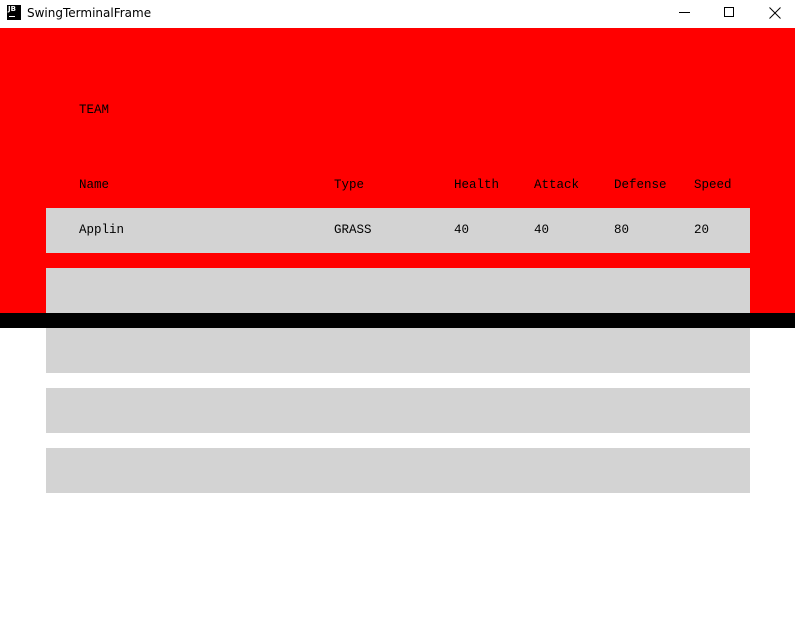  I want to click on divider-band, so click(397, 320).